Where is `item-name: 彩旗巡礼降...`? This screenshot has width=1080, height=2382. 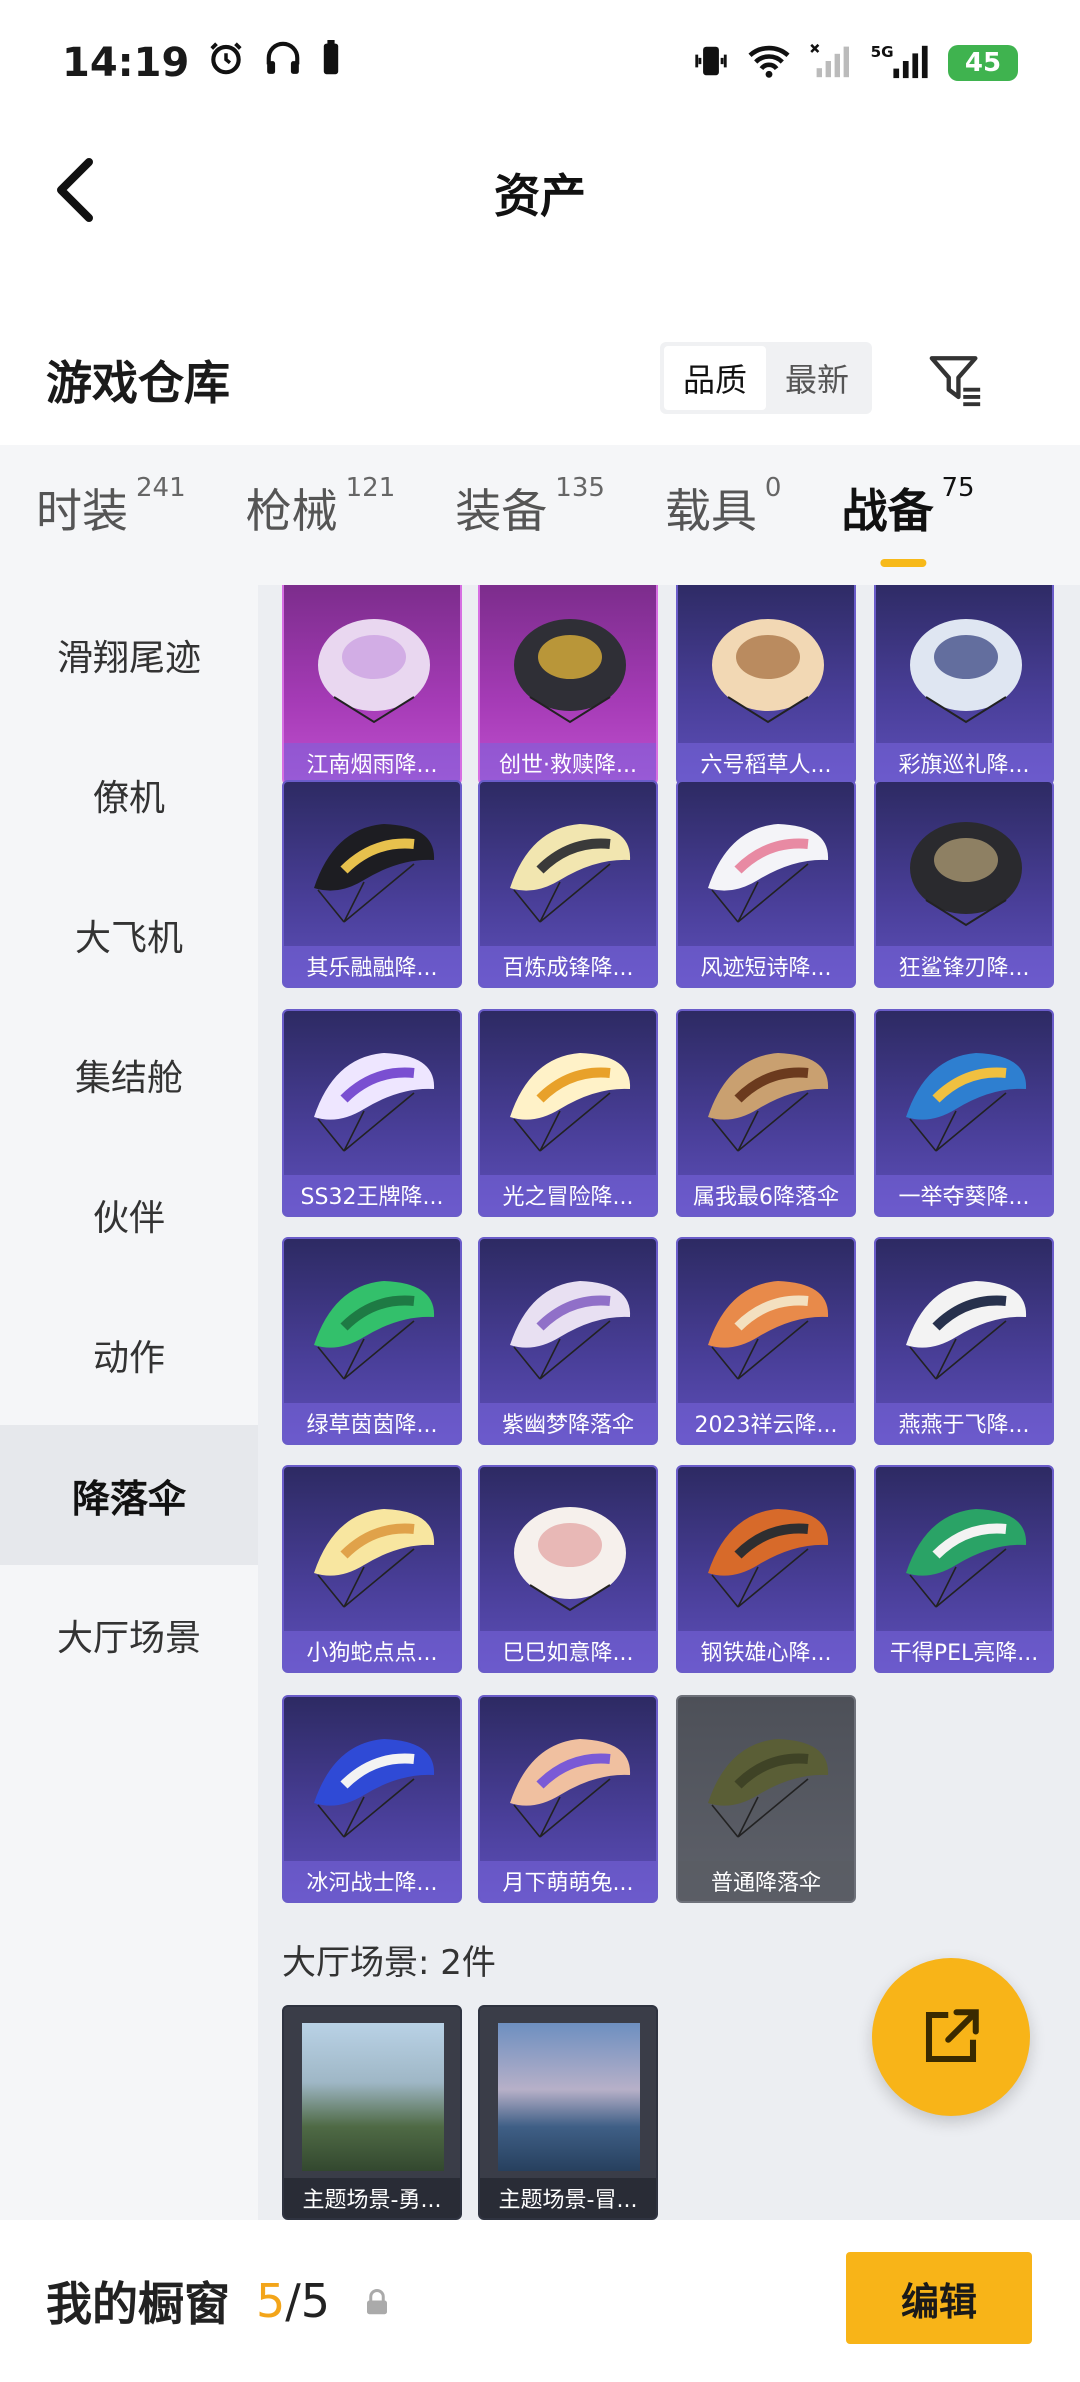 item-name: 彩旗巡礼降... is located at coordinates (964, 763).